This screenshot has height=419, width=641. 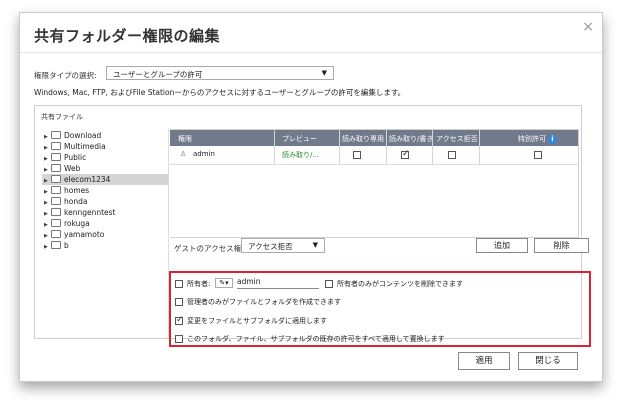 I want to click on apply-changes-checkbox, so click(x=179, y=320).